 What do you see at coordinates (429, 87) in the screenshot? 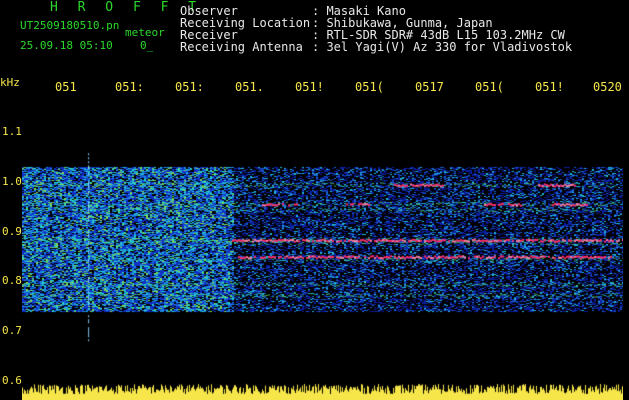
I see `x-tick-label: 0517` at bounding box center [429, 87].